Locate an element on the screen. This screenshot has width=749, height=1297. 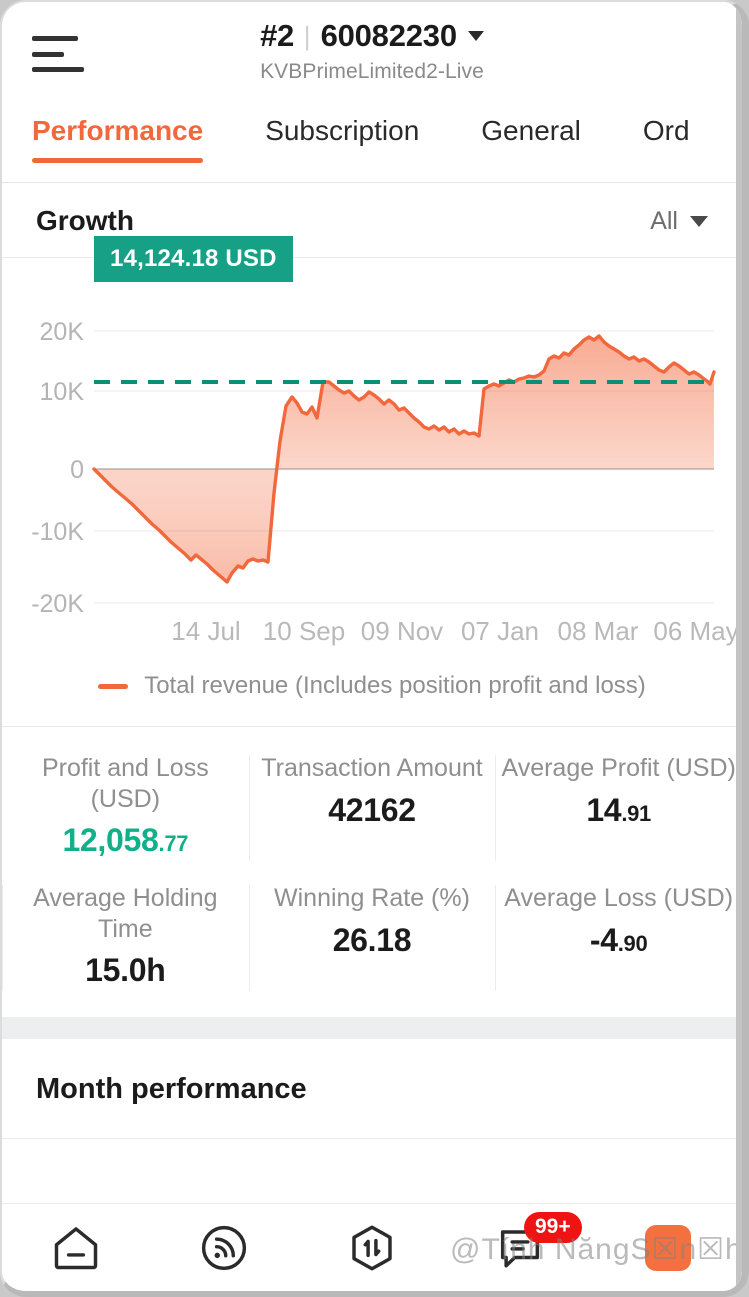
stat-label: Average Profit (USD) is located at coordinates (618, 768).